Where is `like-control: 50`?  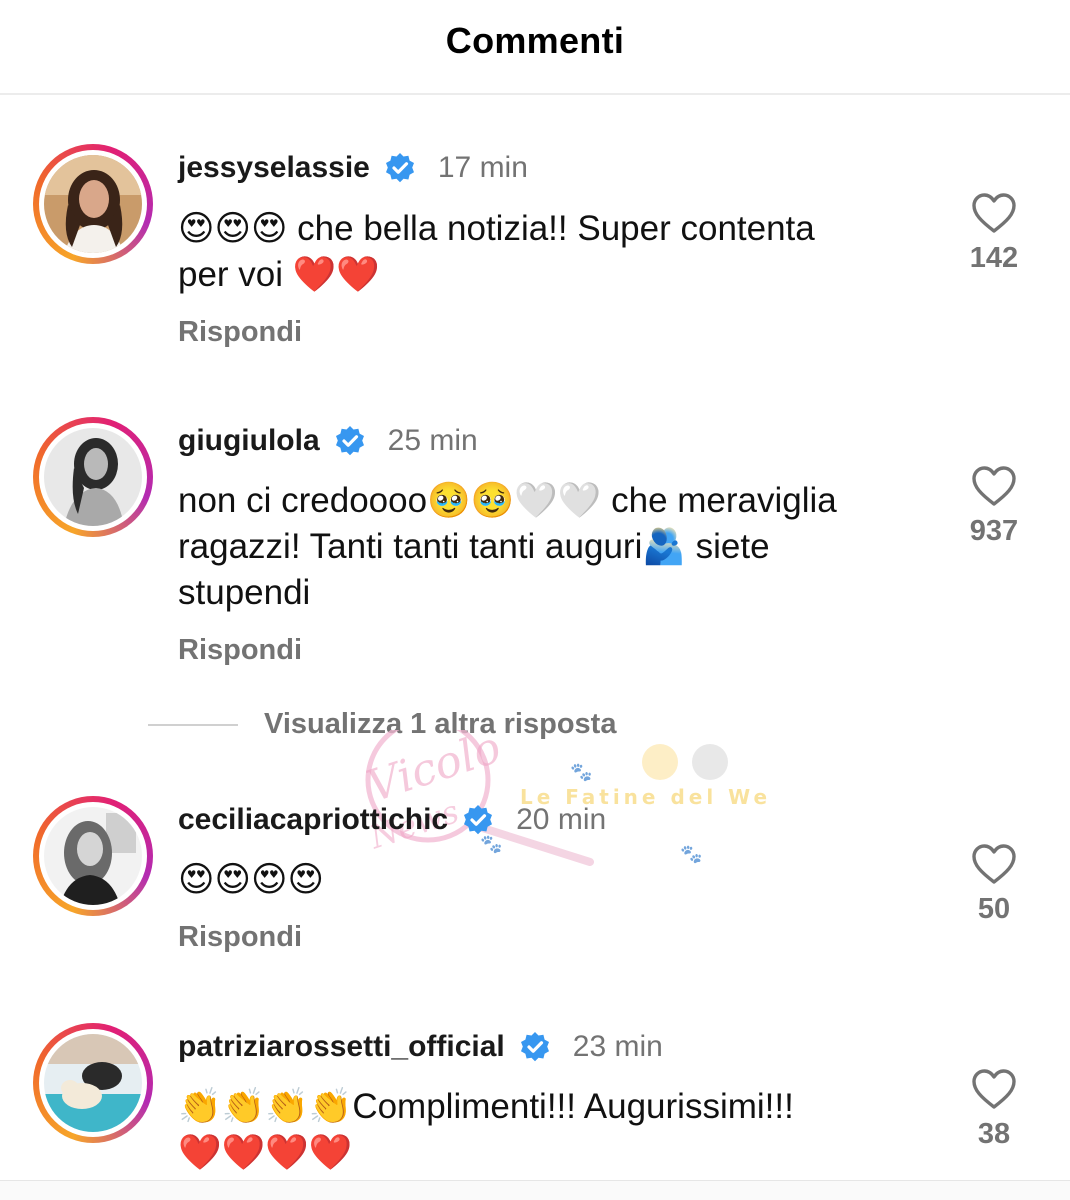 like-control: 50 is located at coordinates (994, 884).